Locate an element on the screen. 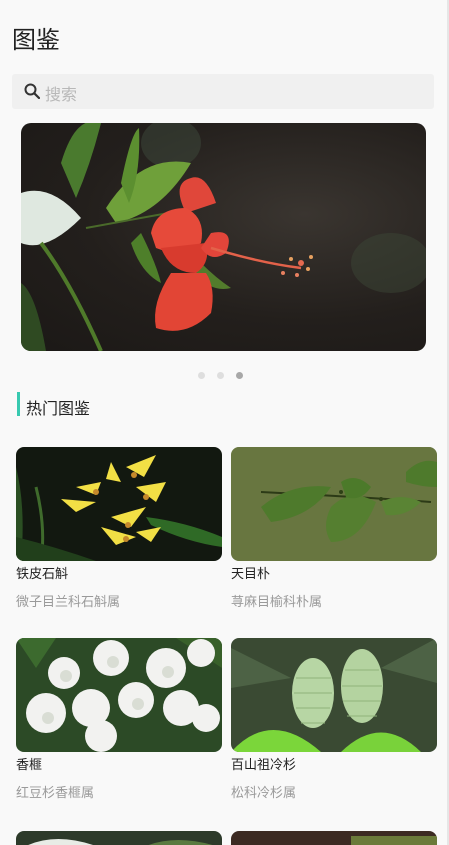 This screenshot has width=449, height=845. plant-name: 铁皮石斛 is located at coordinates (42, 574).